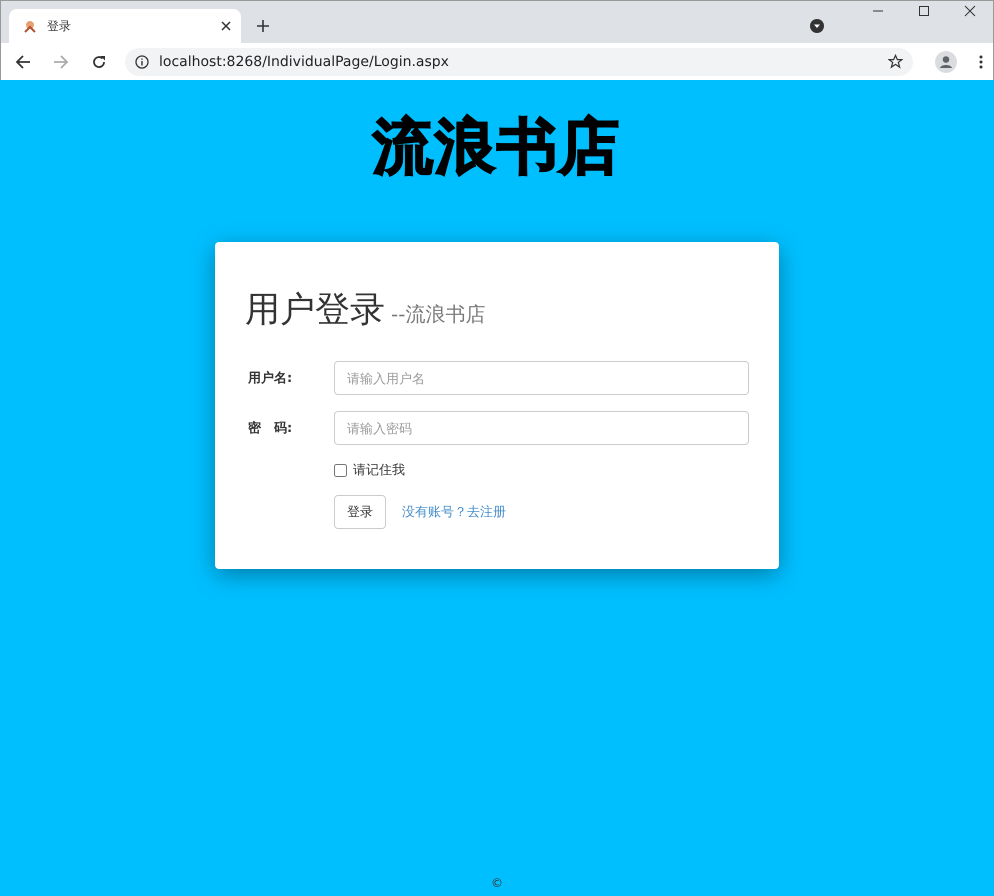 This screenshot has width=994, height=896. I want to click on copyright-text: ©, so click(497, 883).